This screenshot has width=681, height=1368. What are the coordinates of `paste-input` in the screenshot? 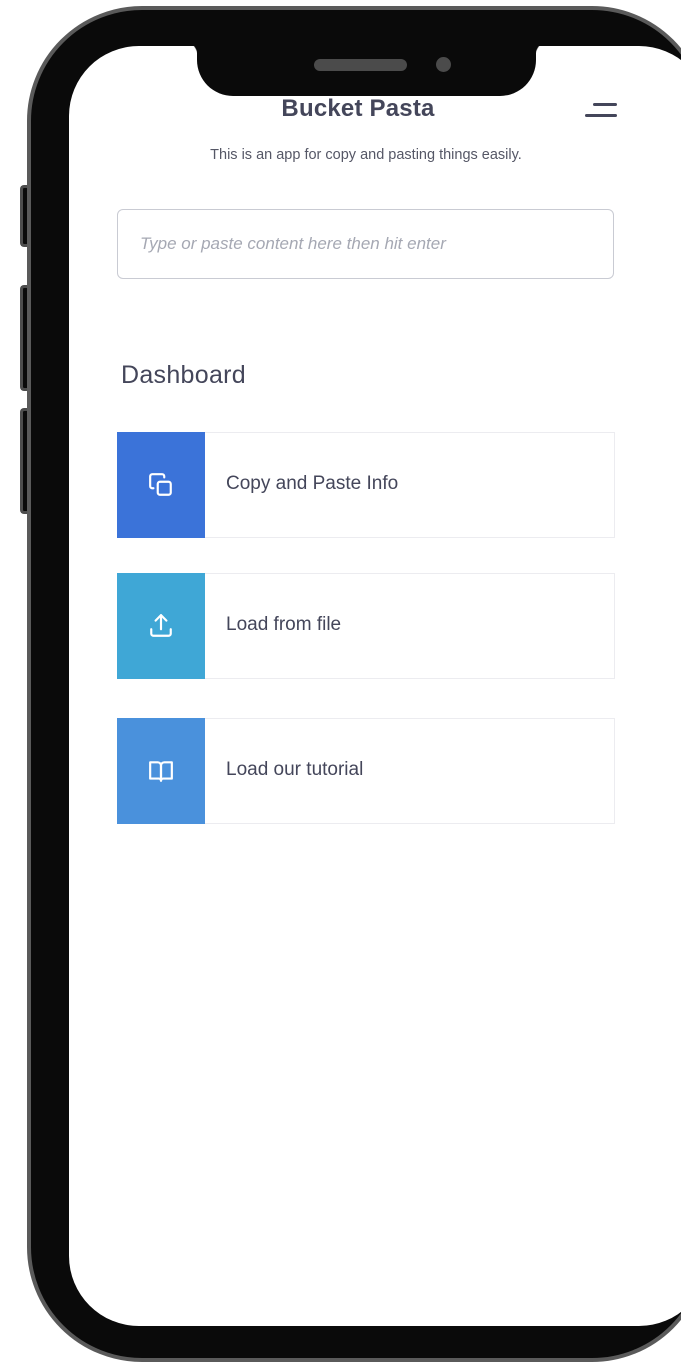 It's located at (365, 244).